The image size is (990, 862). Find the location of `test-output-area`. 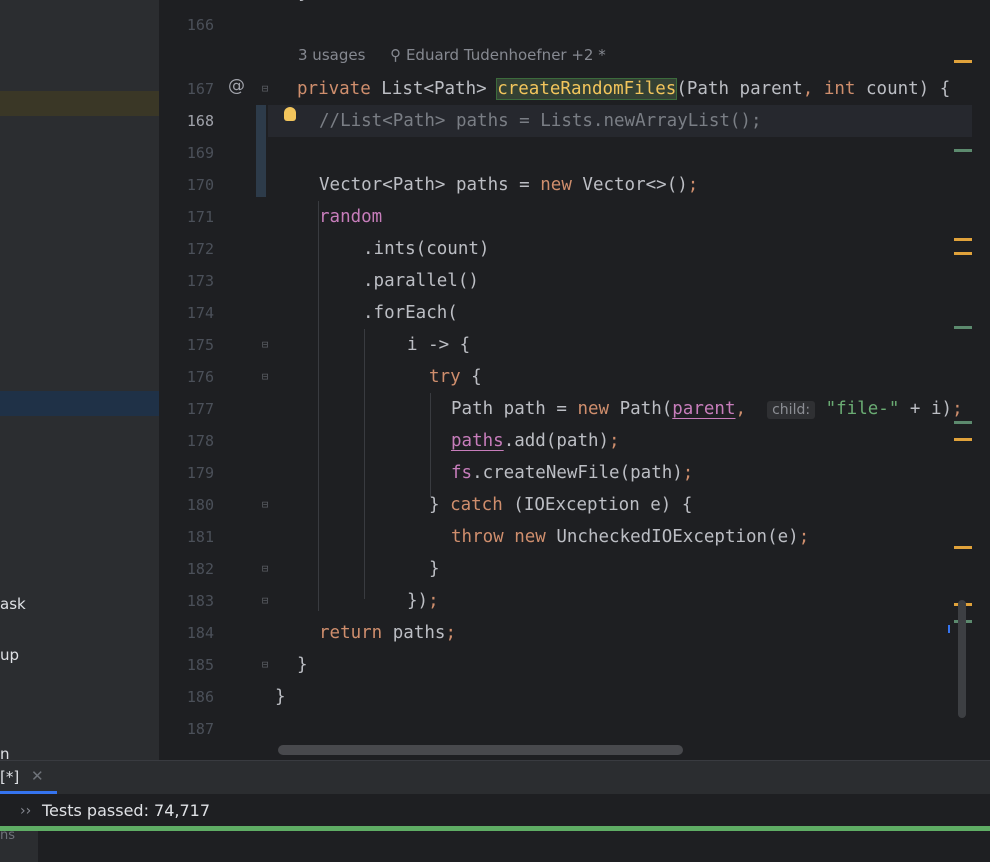

test-output-area is located at coordinates (495, 846).